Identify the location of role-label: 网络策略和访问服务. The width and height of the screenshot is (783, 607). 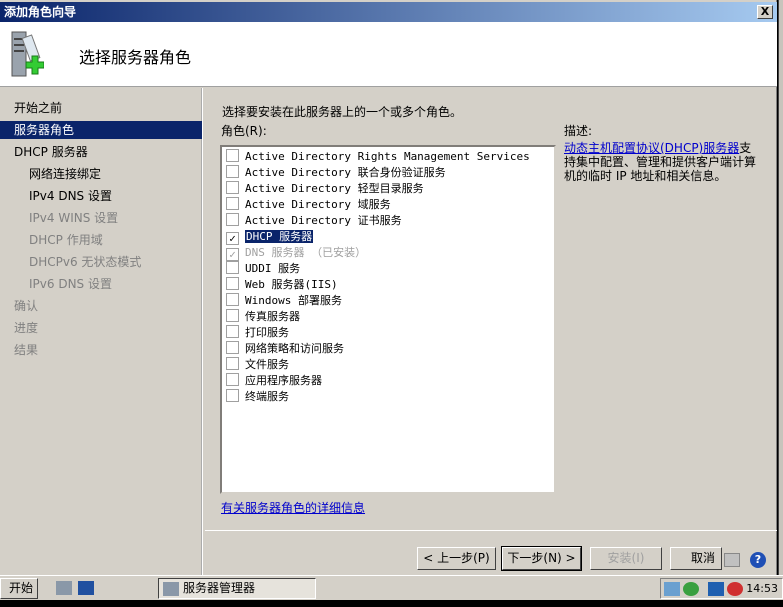
(294, 348).